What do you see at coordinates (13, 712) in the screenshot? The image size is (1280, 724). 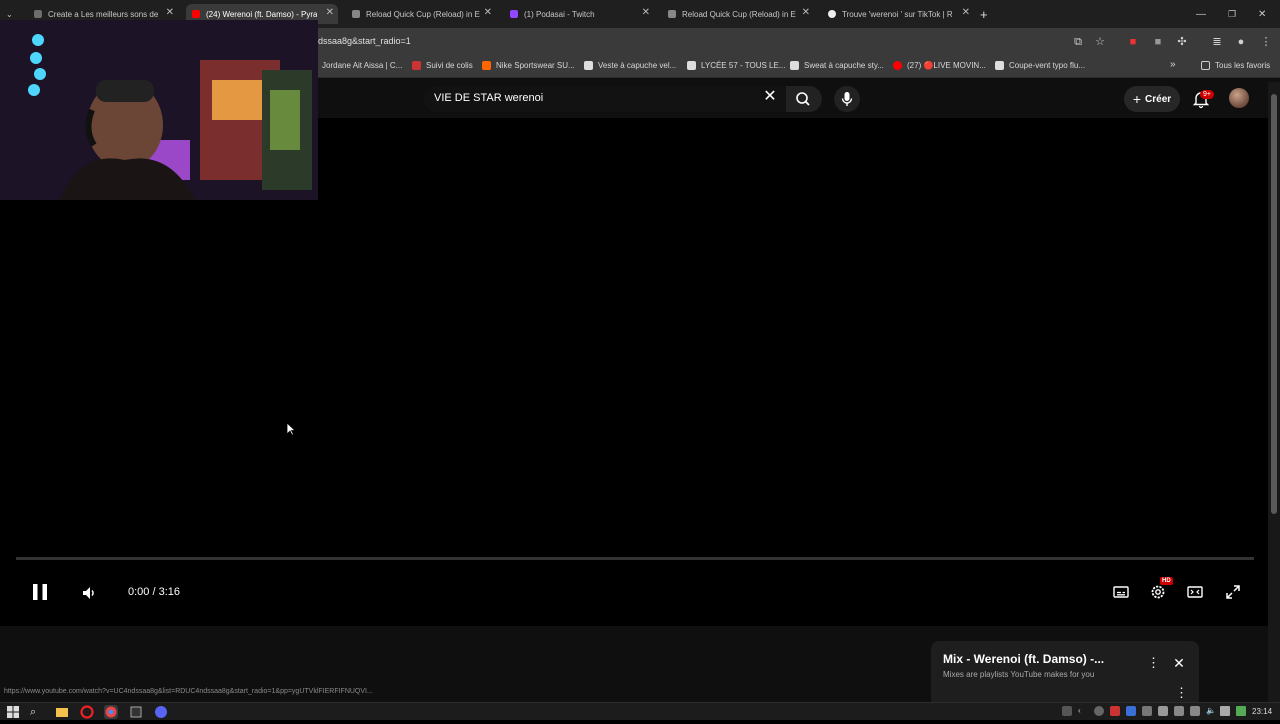 I see `start-icon` at bounding box center [13, 712].